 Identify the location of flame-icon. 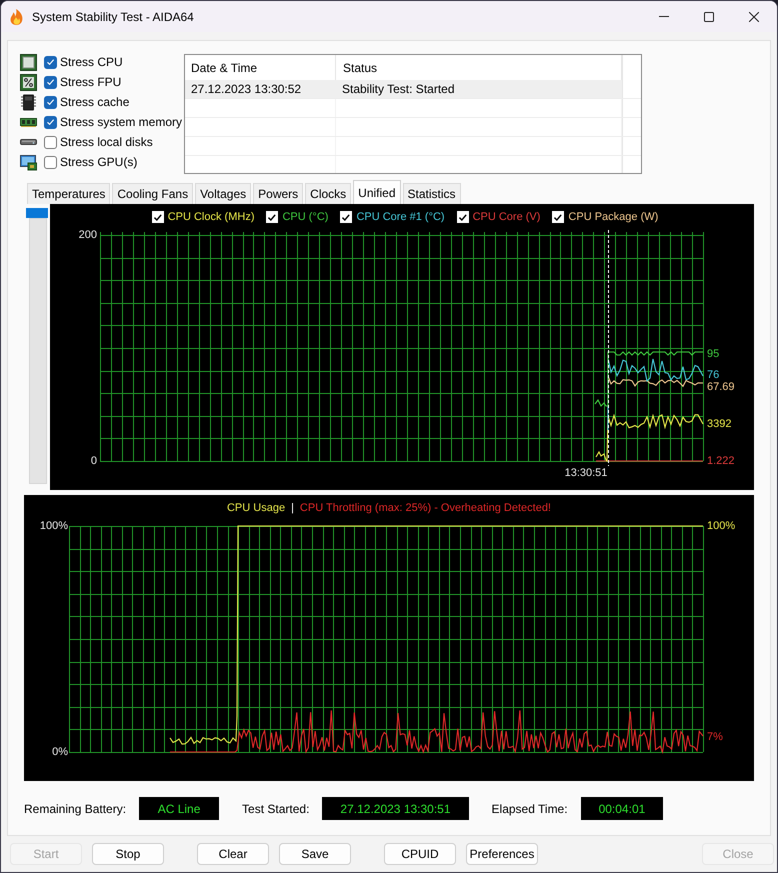
(16, 16).